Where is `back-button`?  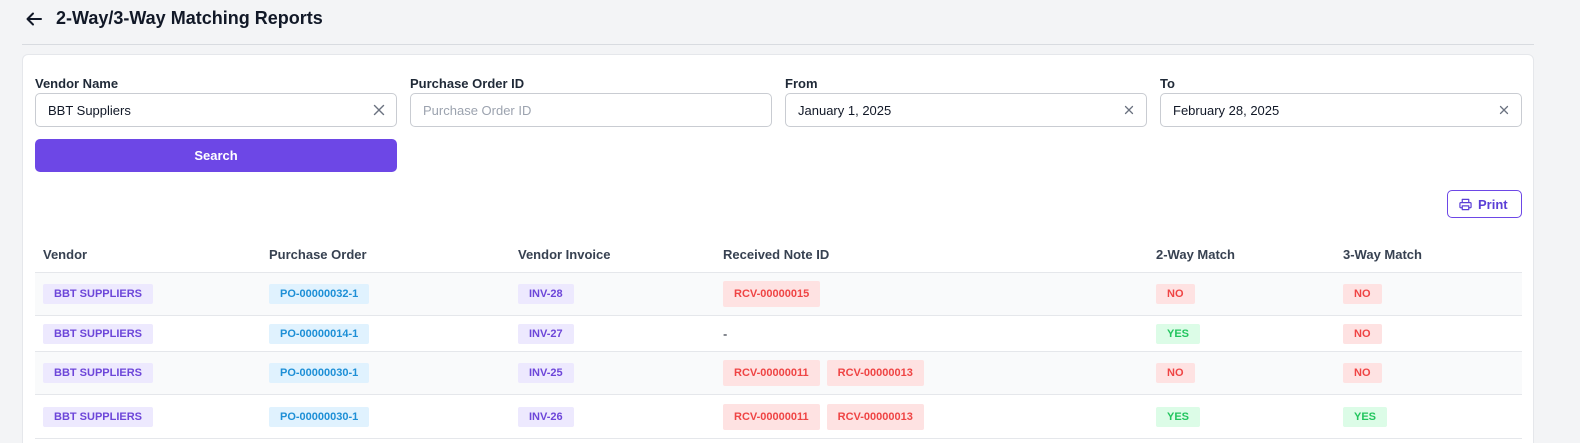
back-button is located at coordinates (34, 19).